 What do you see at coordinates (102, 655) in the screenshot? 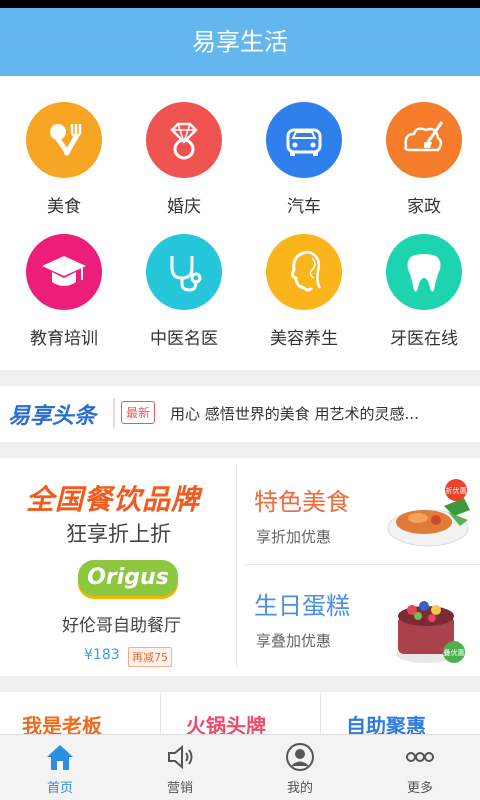
I see `price-label: ¥183` at bounding box center [102, 655].